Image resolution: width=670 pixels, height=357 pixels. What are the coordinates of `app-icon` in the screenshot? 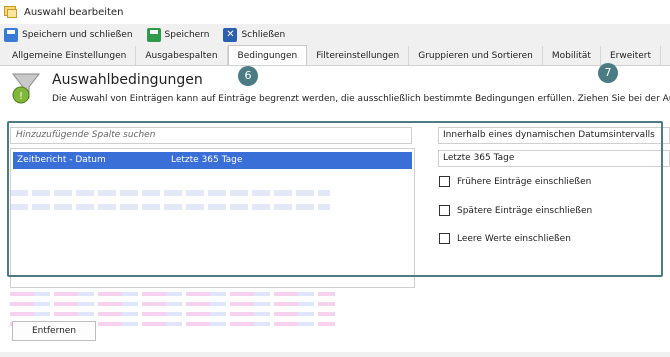 It's located at (11, 12).